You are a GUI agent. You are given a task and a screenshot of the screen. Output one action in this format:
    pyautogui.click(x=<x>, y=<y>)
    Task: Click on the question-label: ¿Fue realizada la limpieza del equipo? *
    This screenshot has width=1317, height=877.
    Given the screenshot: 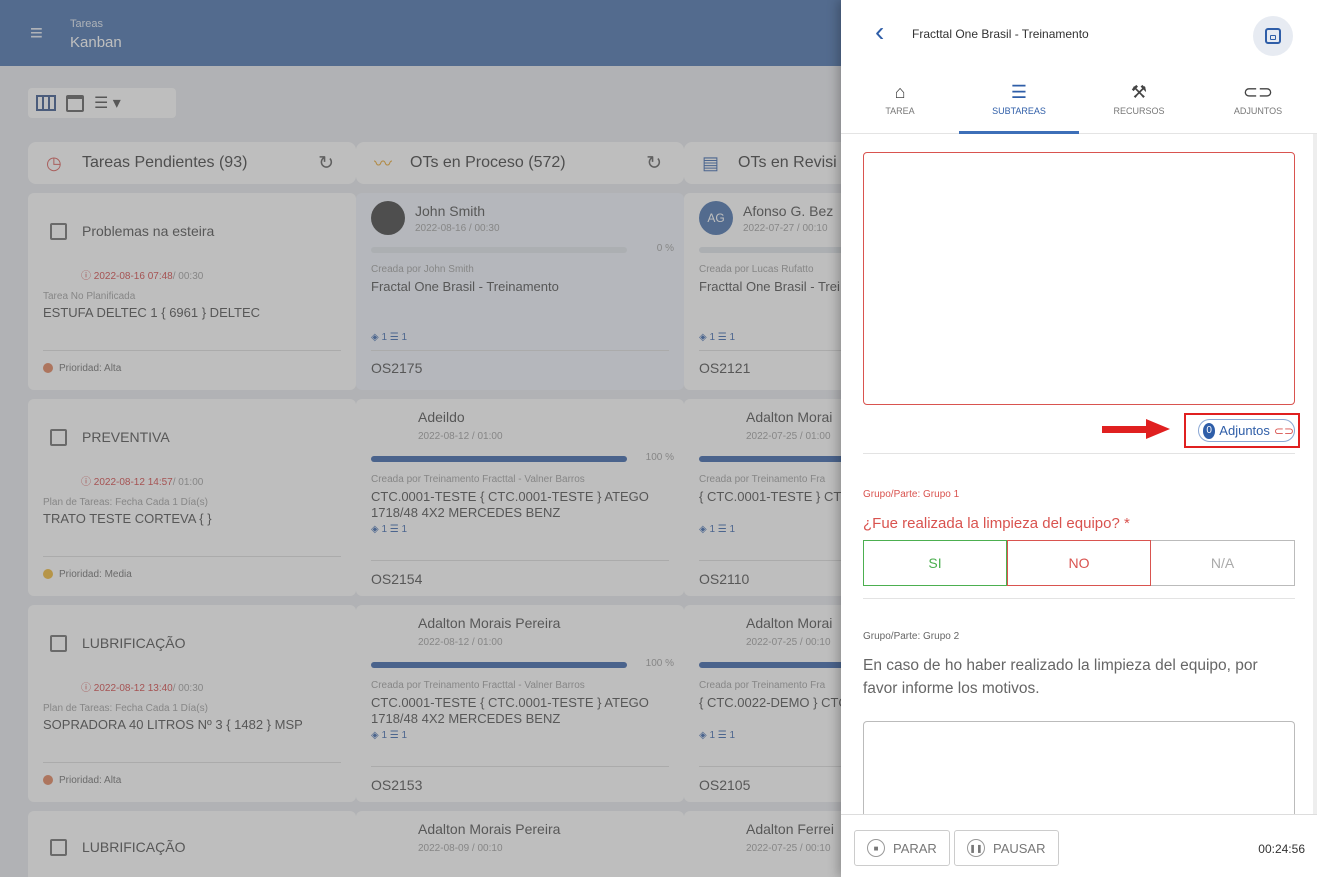 What is the action you would take?
    pyautogui.click(x=996, y=523)
    